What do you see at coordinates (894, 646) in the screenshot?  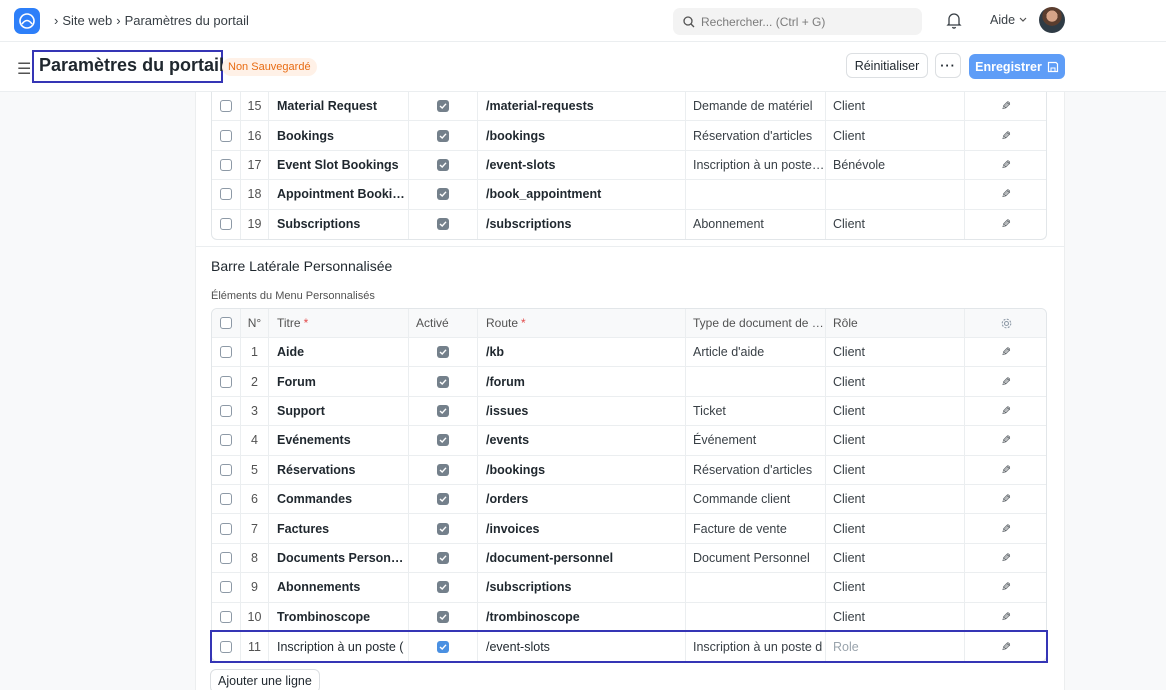 I see `role-input: Role` at bounding box center [894, 646].